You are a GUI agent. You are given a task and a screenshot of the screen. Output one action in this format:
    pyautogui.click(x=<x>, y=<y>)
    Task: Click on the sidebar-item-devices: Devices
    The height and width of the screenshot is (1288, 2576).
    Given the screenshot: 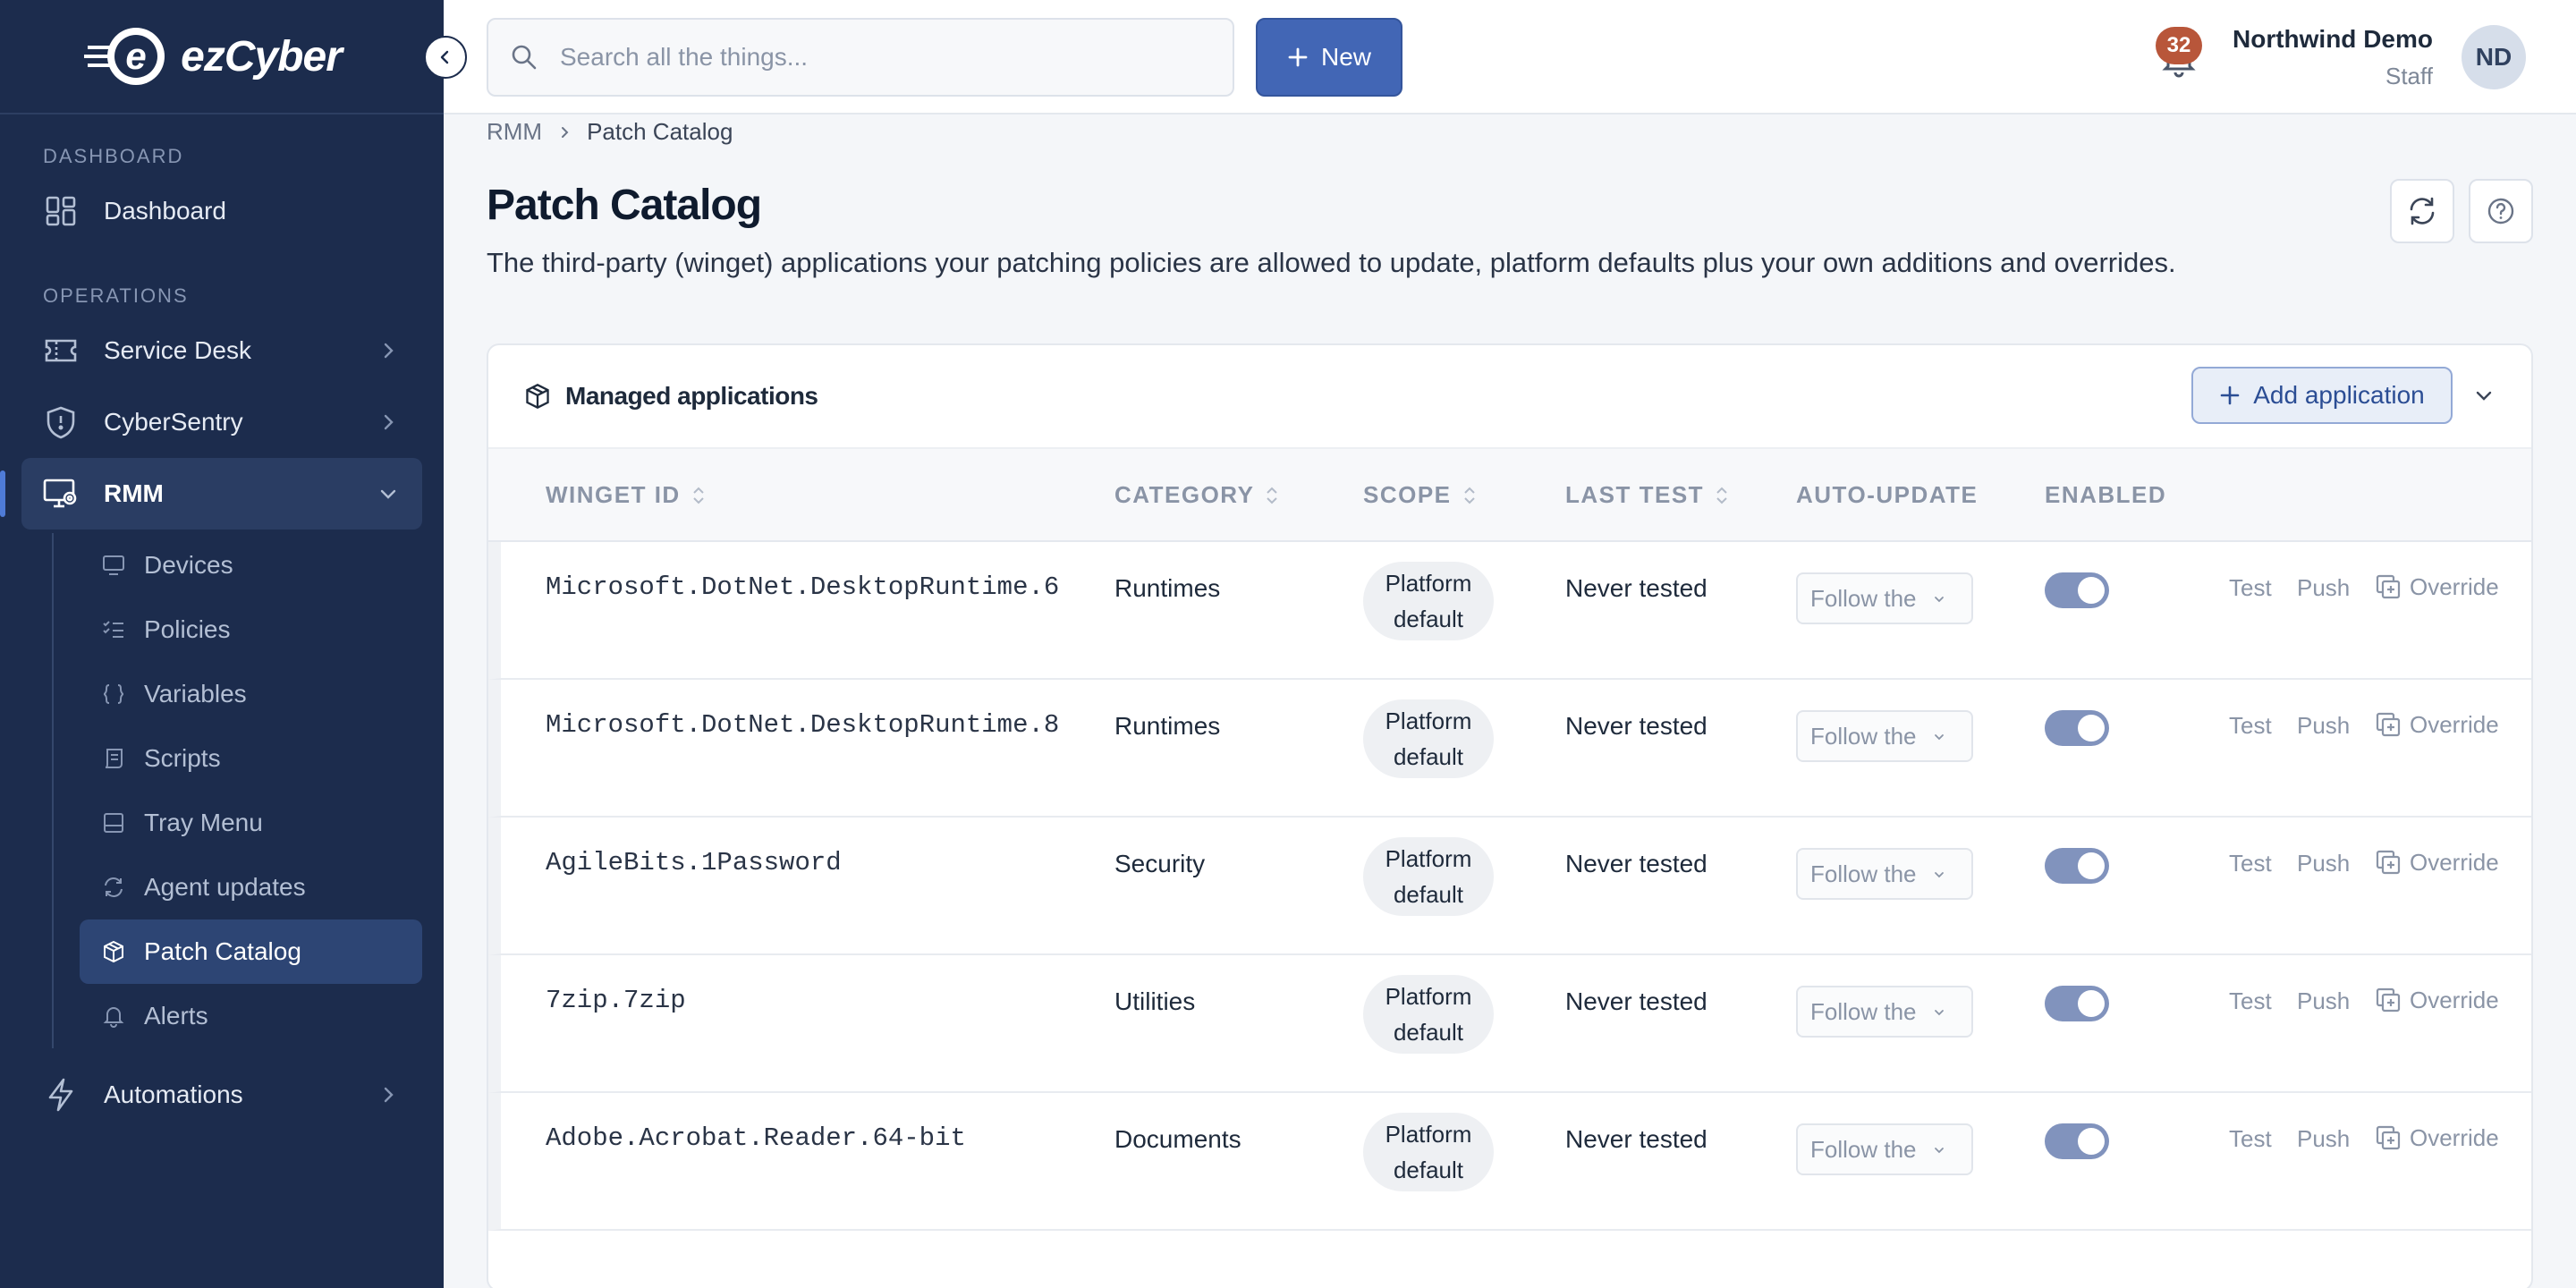 What is the action you would take?
    pyautogui.click(x=251, y=565)
    